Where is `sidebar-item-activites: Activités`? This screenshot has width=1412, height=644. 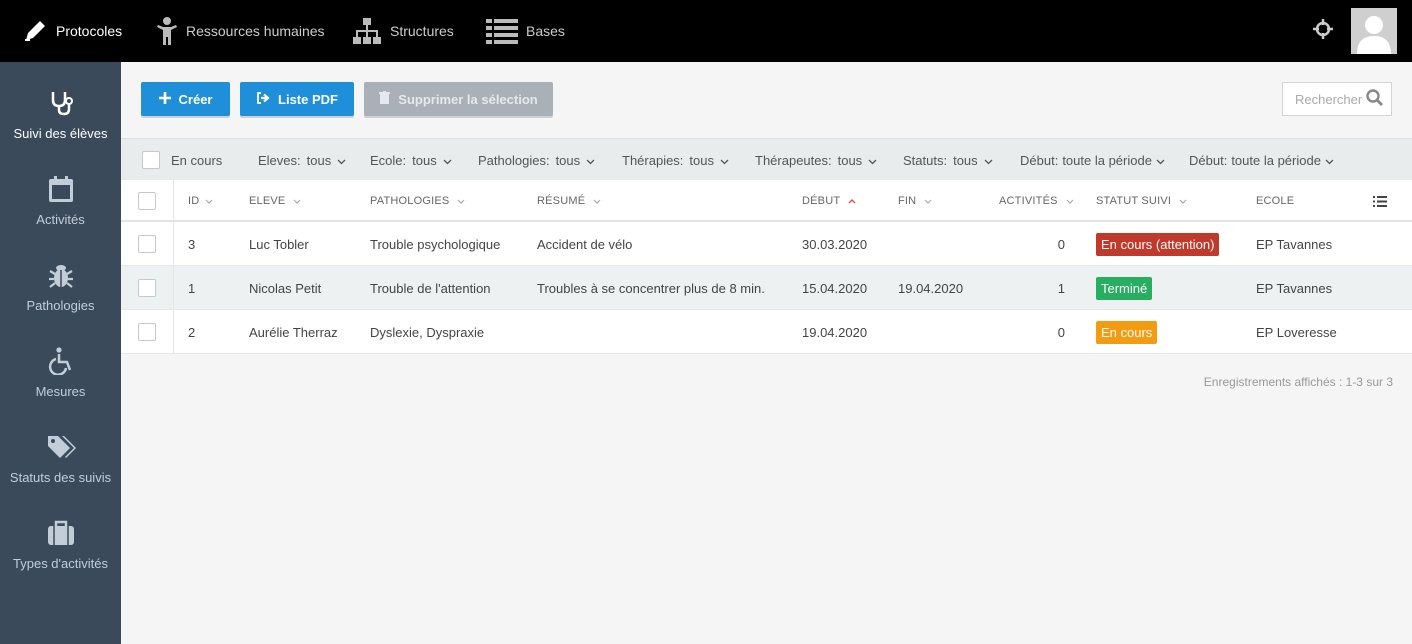 sidebar-item-activites: Activités is located at coordinates (60, 191).